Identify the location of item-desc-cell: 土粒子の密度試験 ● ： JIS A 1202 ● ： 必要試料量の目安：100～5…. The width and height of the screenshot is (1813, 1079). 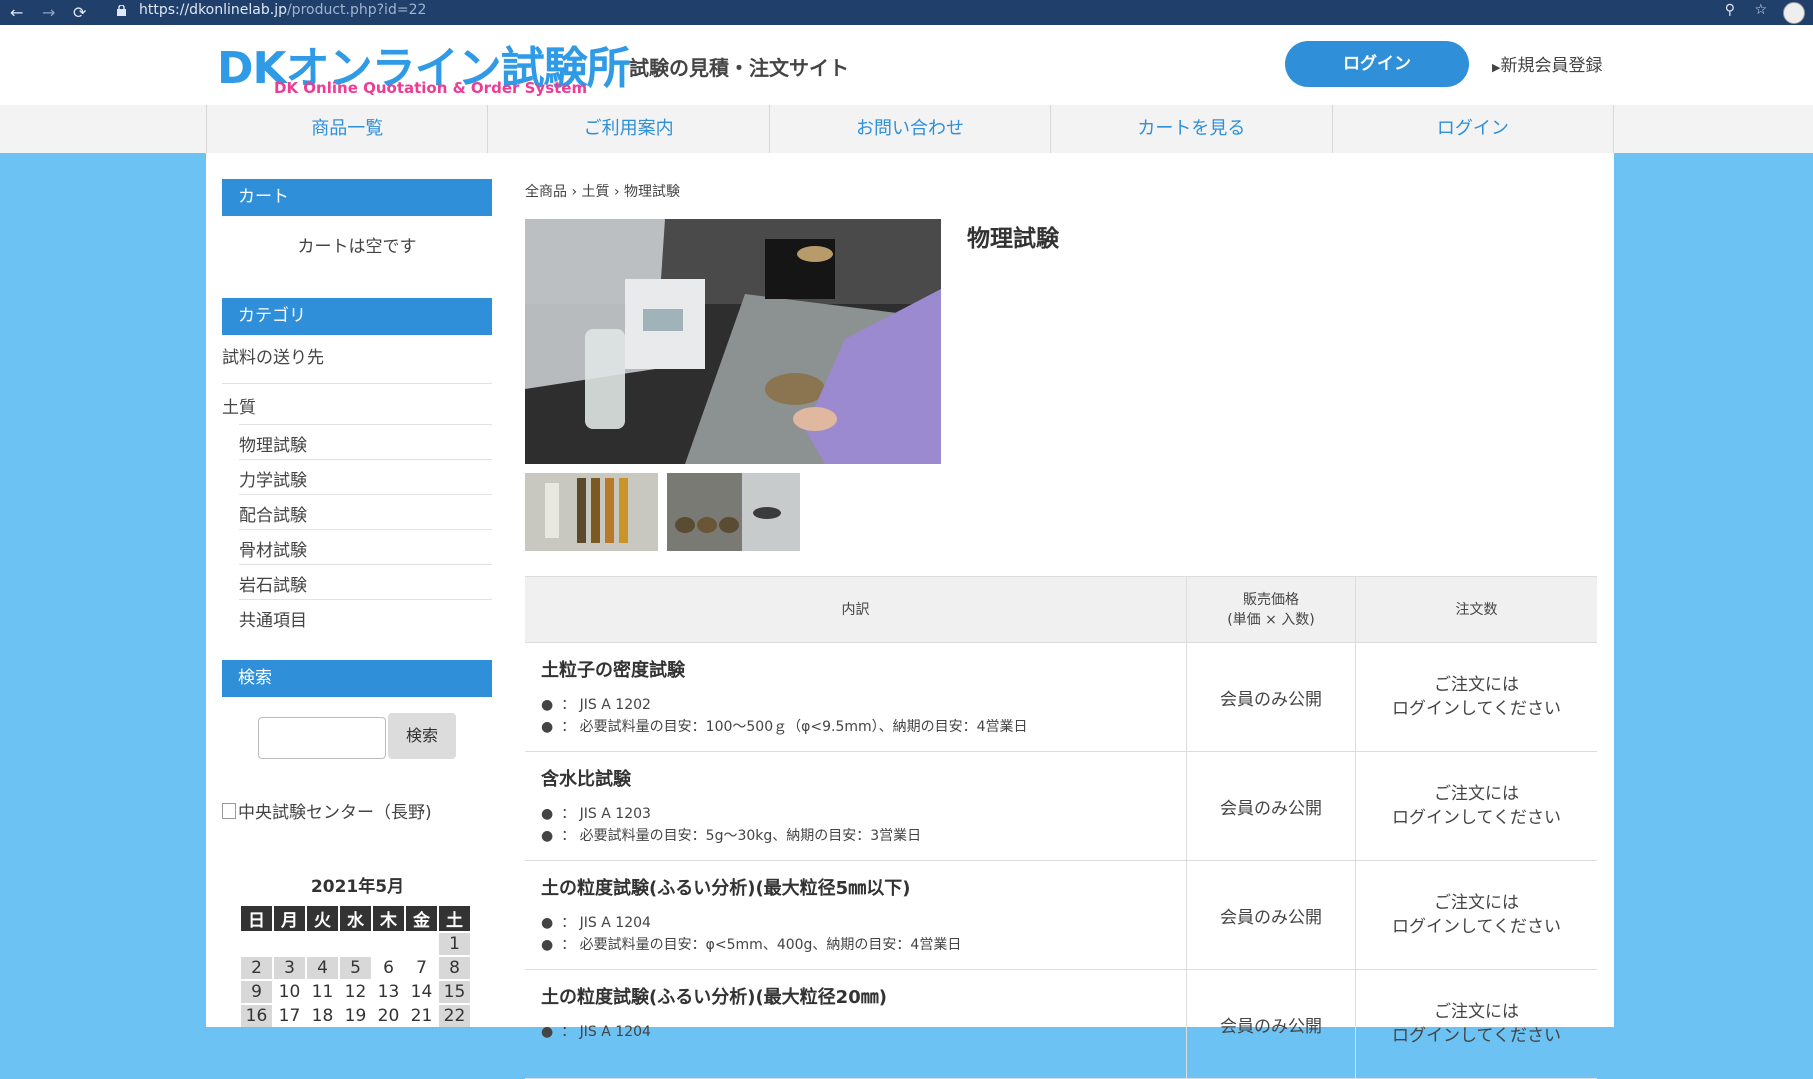
(856, 697).